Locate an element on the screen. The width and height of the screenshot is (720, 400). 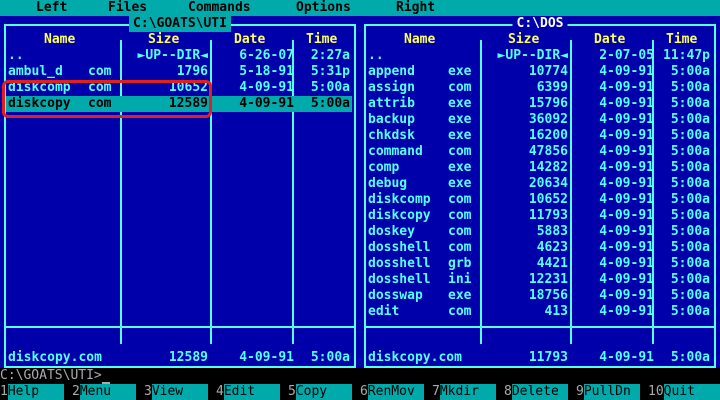
file-row: .. ►UP--DIR◄ 2-07-05 11:47p is located at coordinates (539, 56).